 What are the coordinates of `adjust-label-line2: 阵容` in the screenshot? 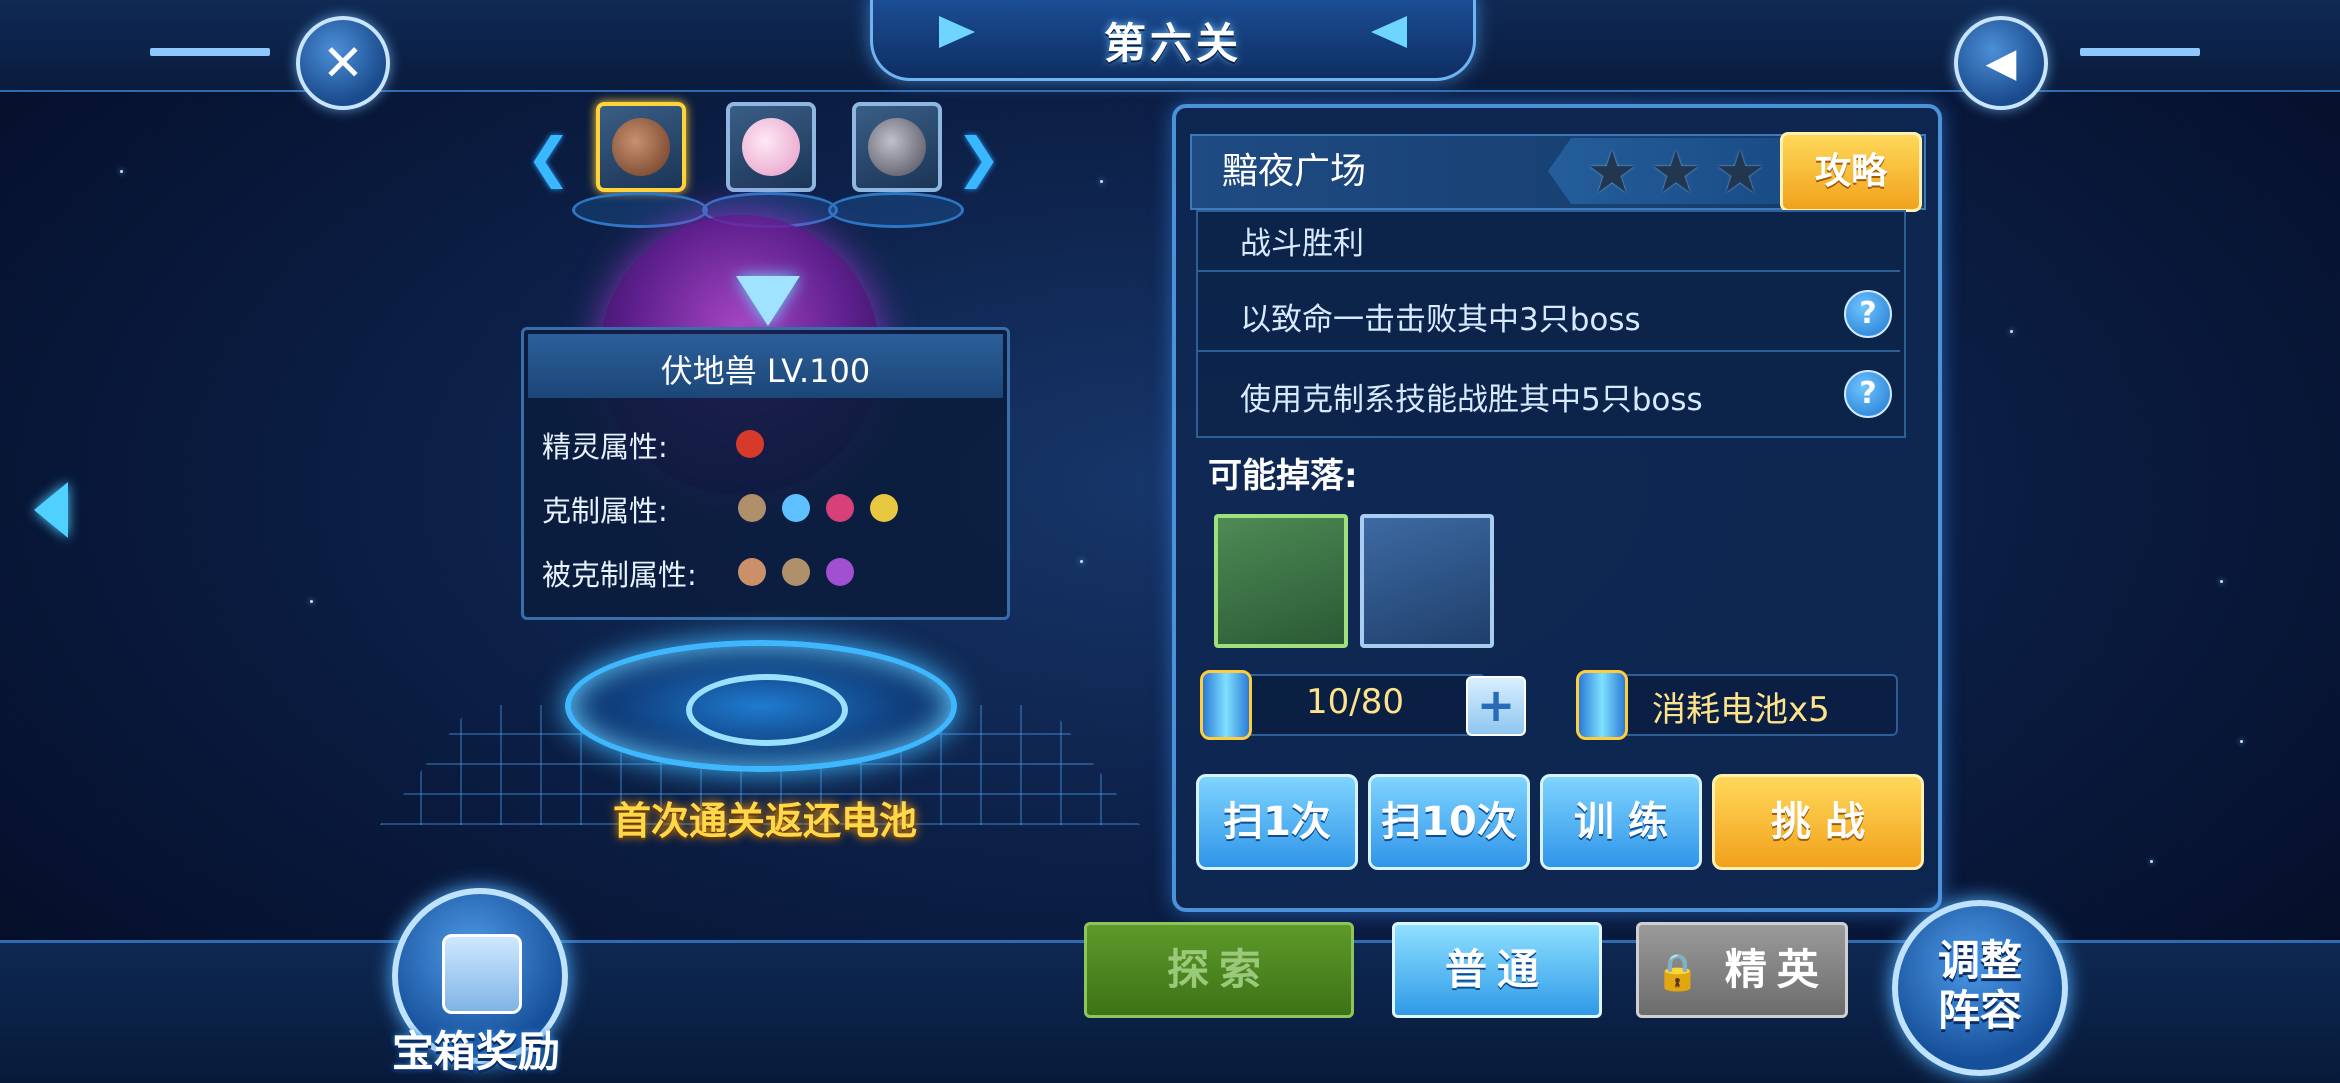 It's located at (1979, 1010).